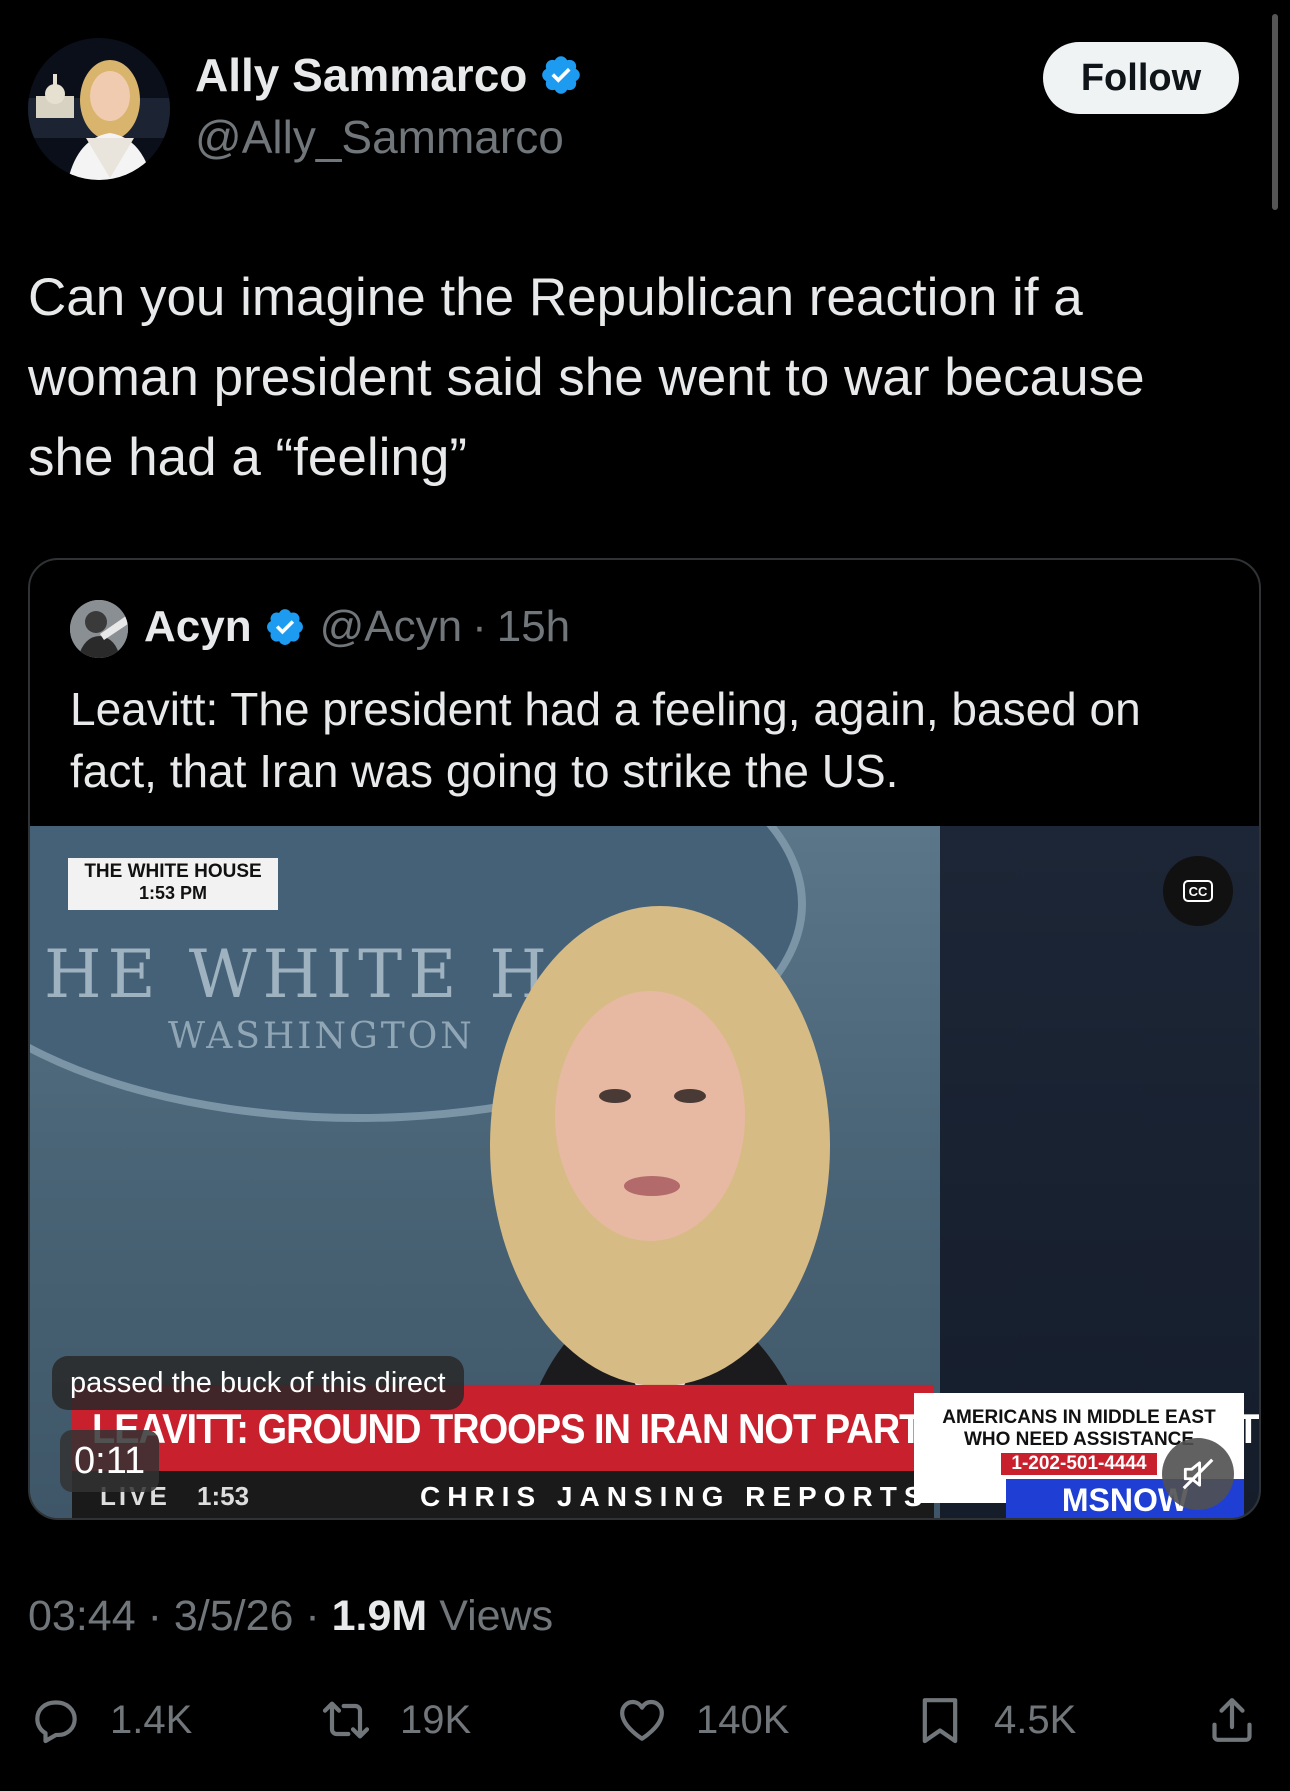 The height and width of the screenshot is (1791, 1290). I want to click on quoted-verified-badge-icon, so click(284, 627).